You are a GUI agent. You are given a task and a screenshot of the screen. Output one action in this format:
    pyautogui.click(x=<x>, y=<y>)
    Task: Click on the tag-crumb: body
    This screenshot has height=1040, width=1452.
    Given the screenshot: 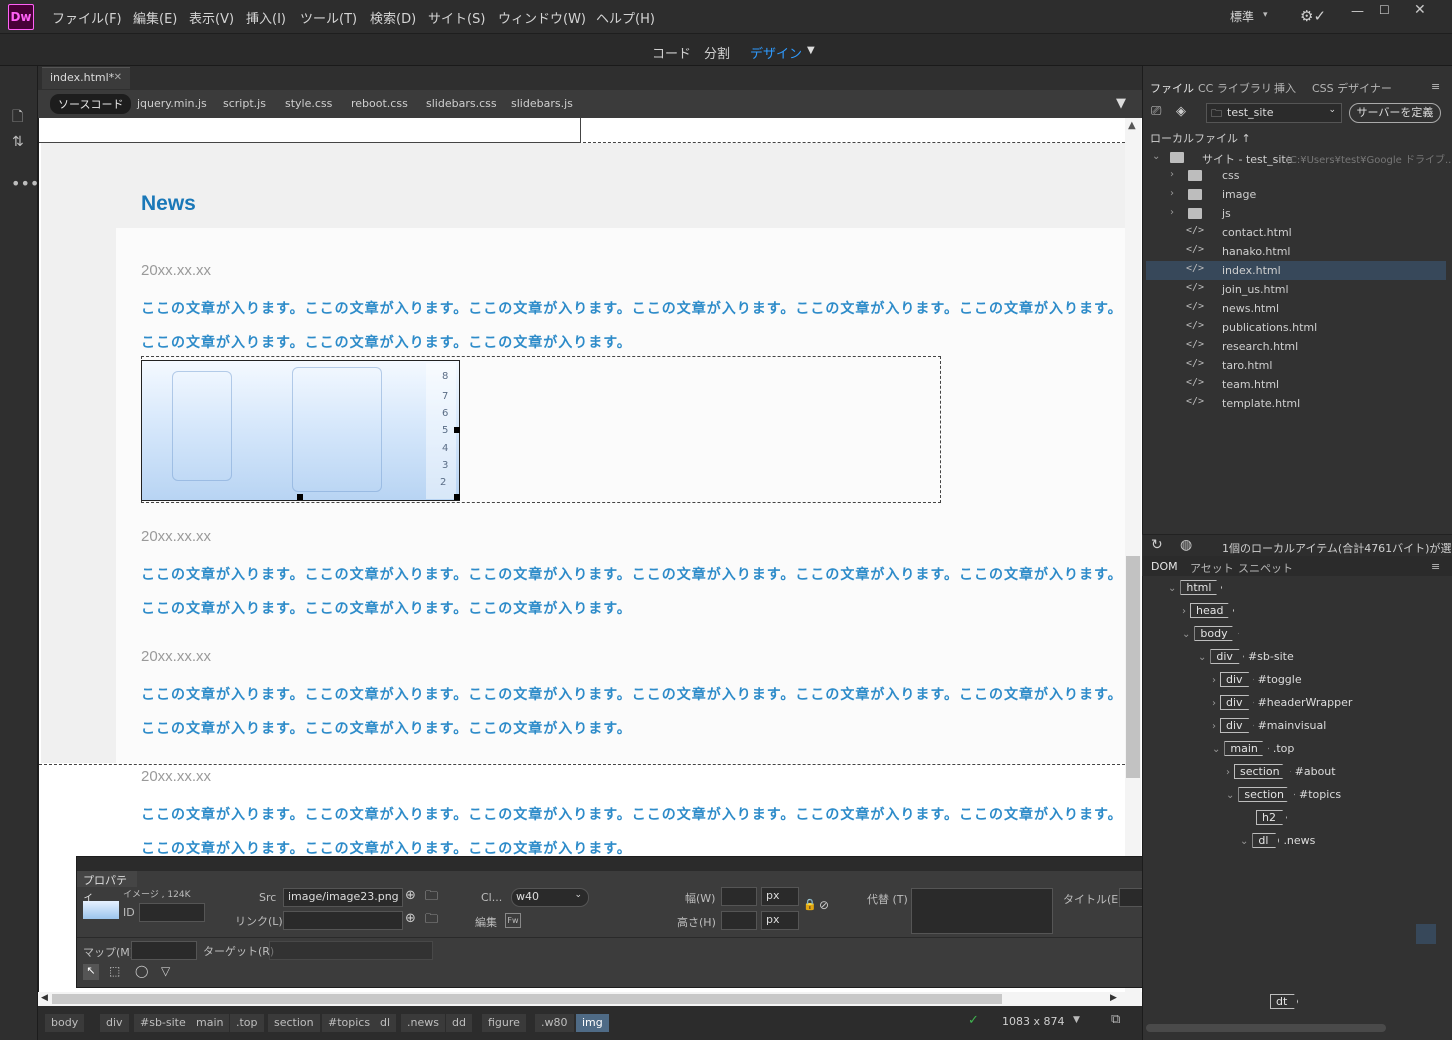 What is the action you would take?
    pyautogui.click(x=65, y=1023)
    